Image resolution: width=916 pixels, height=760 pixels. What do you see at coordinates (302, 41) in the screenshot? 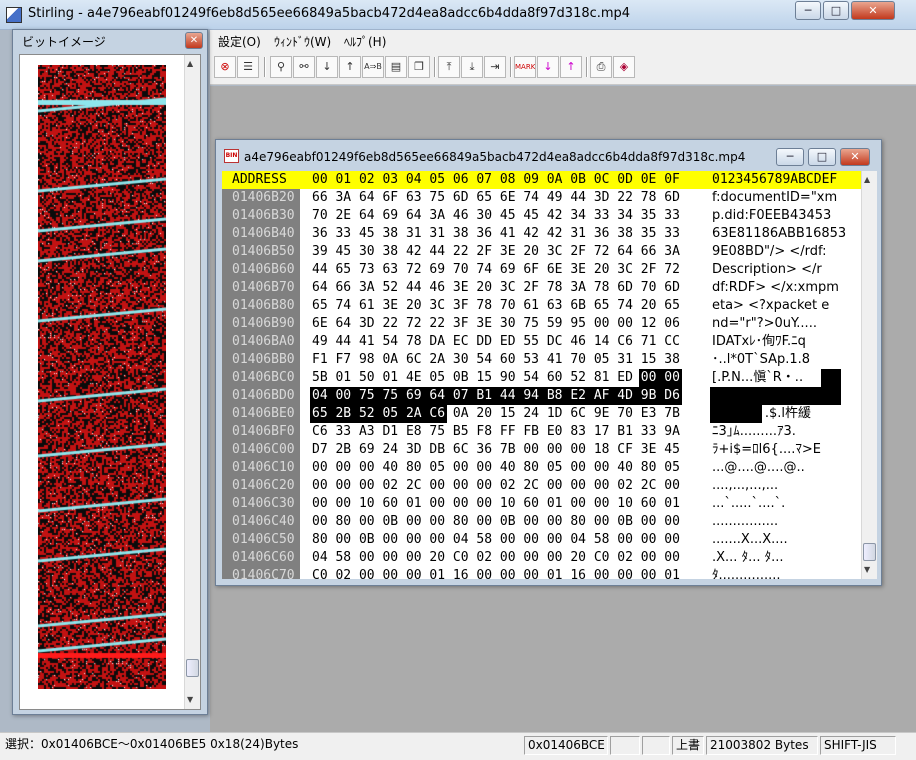
I see `menu-window: ｳｨﾝﾄﾞｳ(W)` at bounding box center [302, 41].